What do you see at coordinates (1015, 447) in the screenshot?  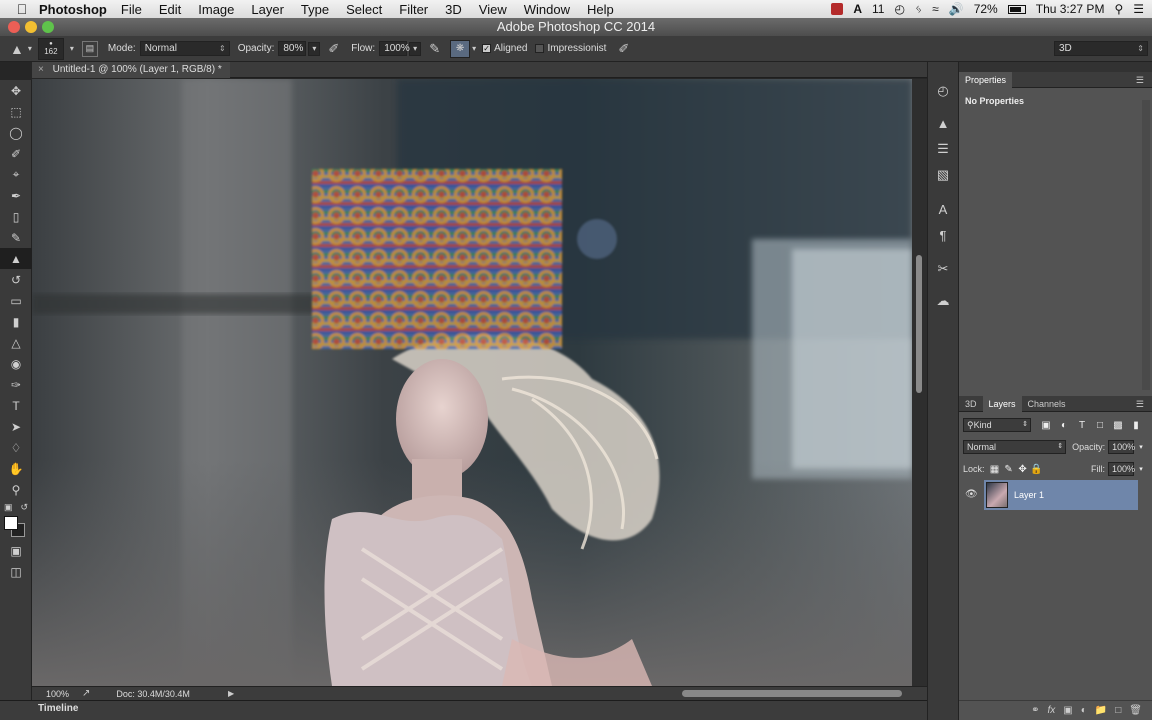 I see `blend-mode-select: Normal ⇕` at bounding box center [1015, 447].